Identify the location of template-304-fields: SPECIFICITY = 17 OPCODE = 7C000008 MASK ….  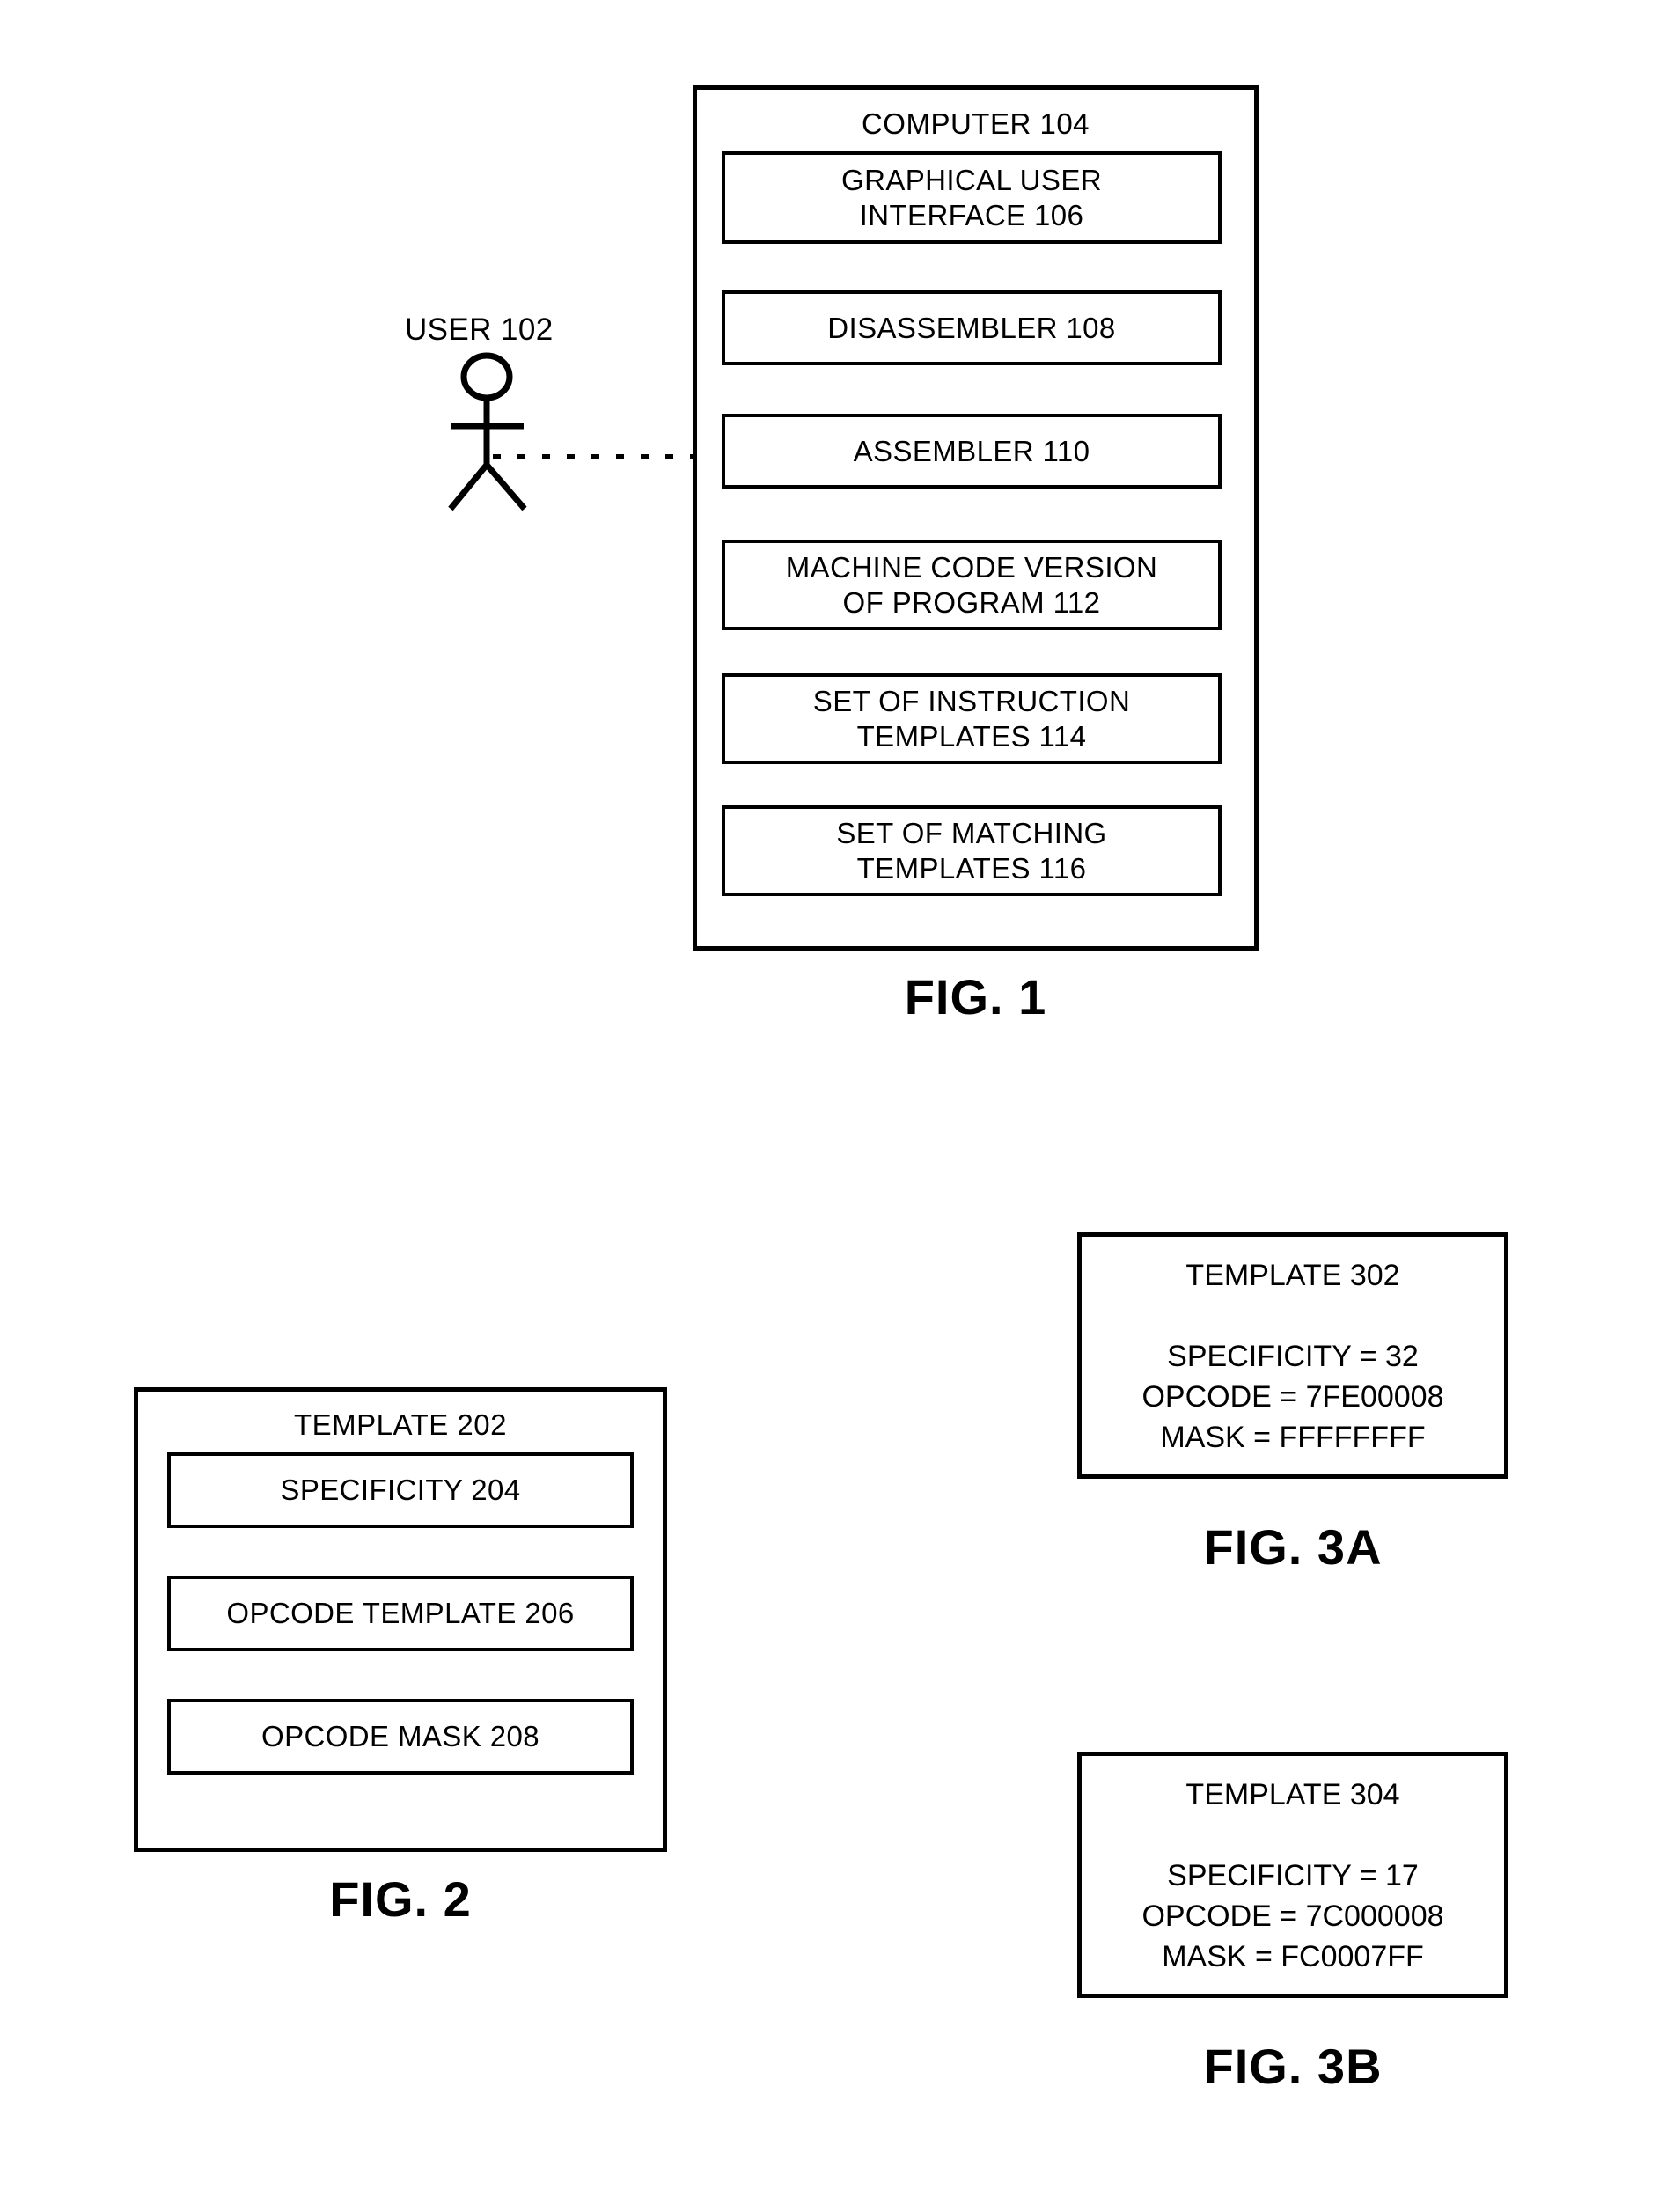
(1292, 1916).